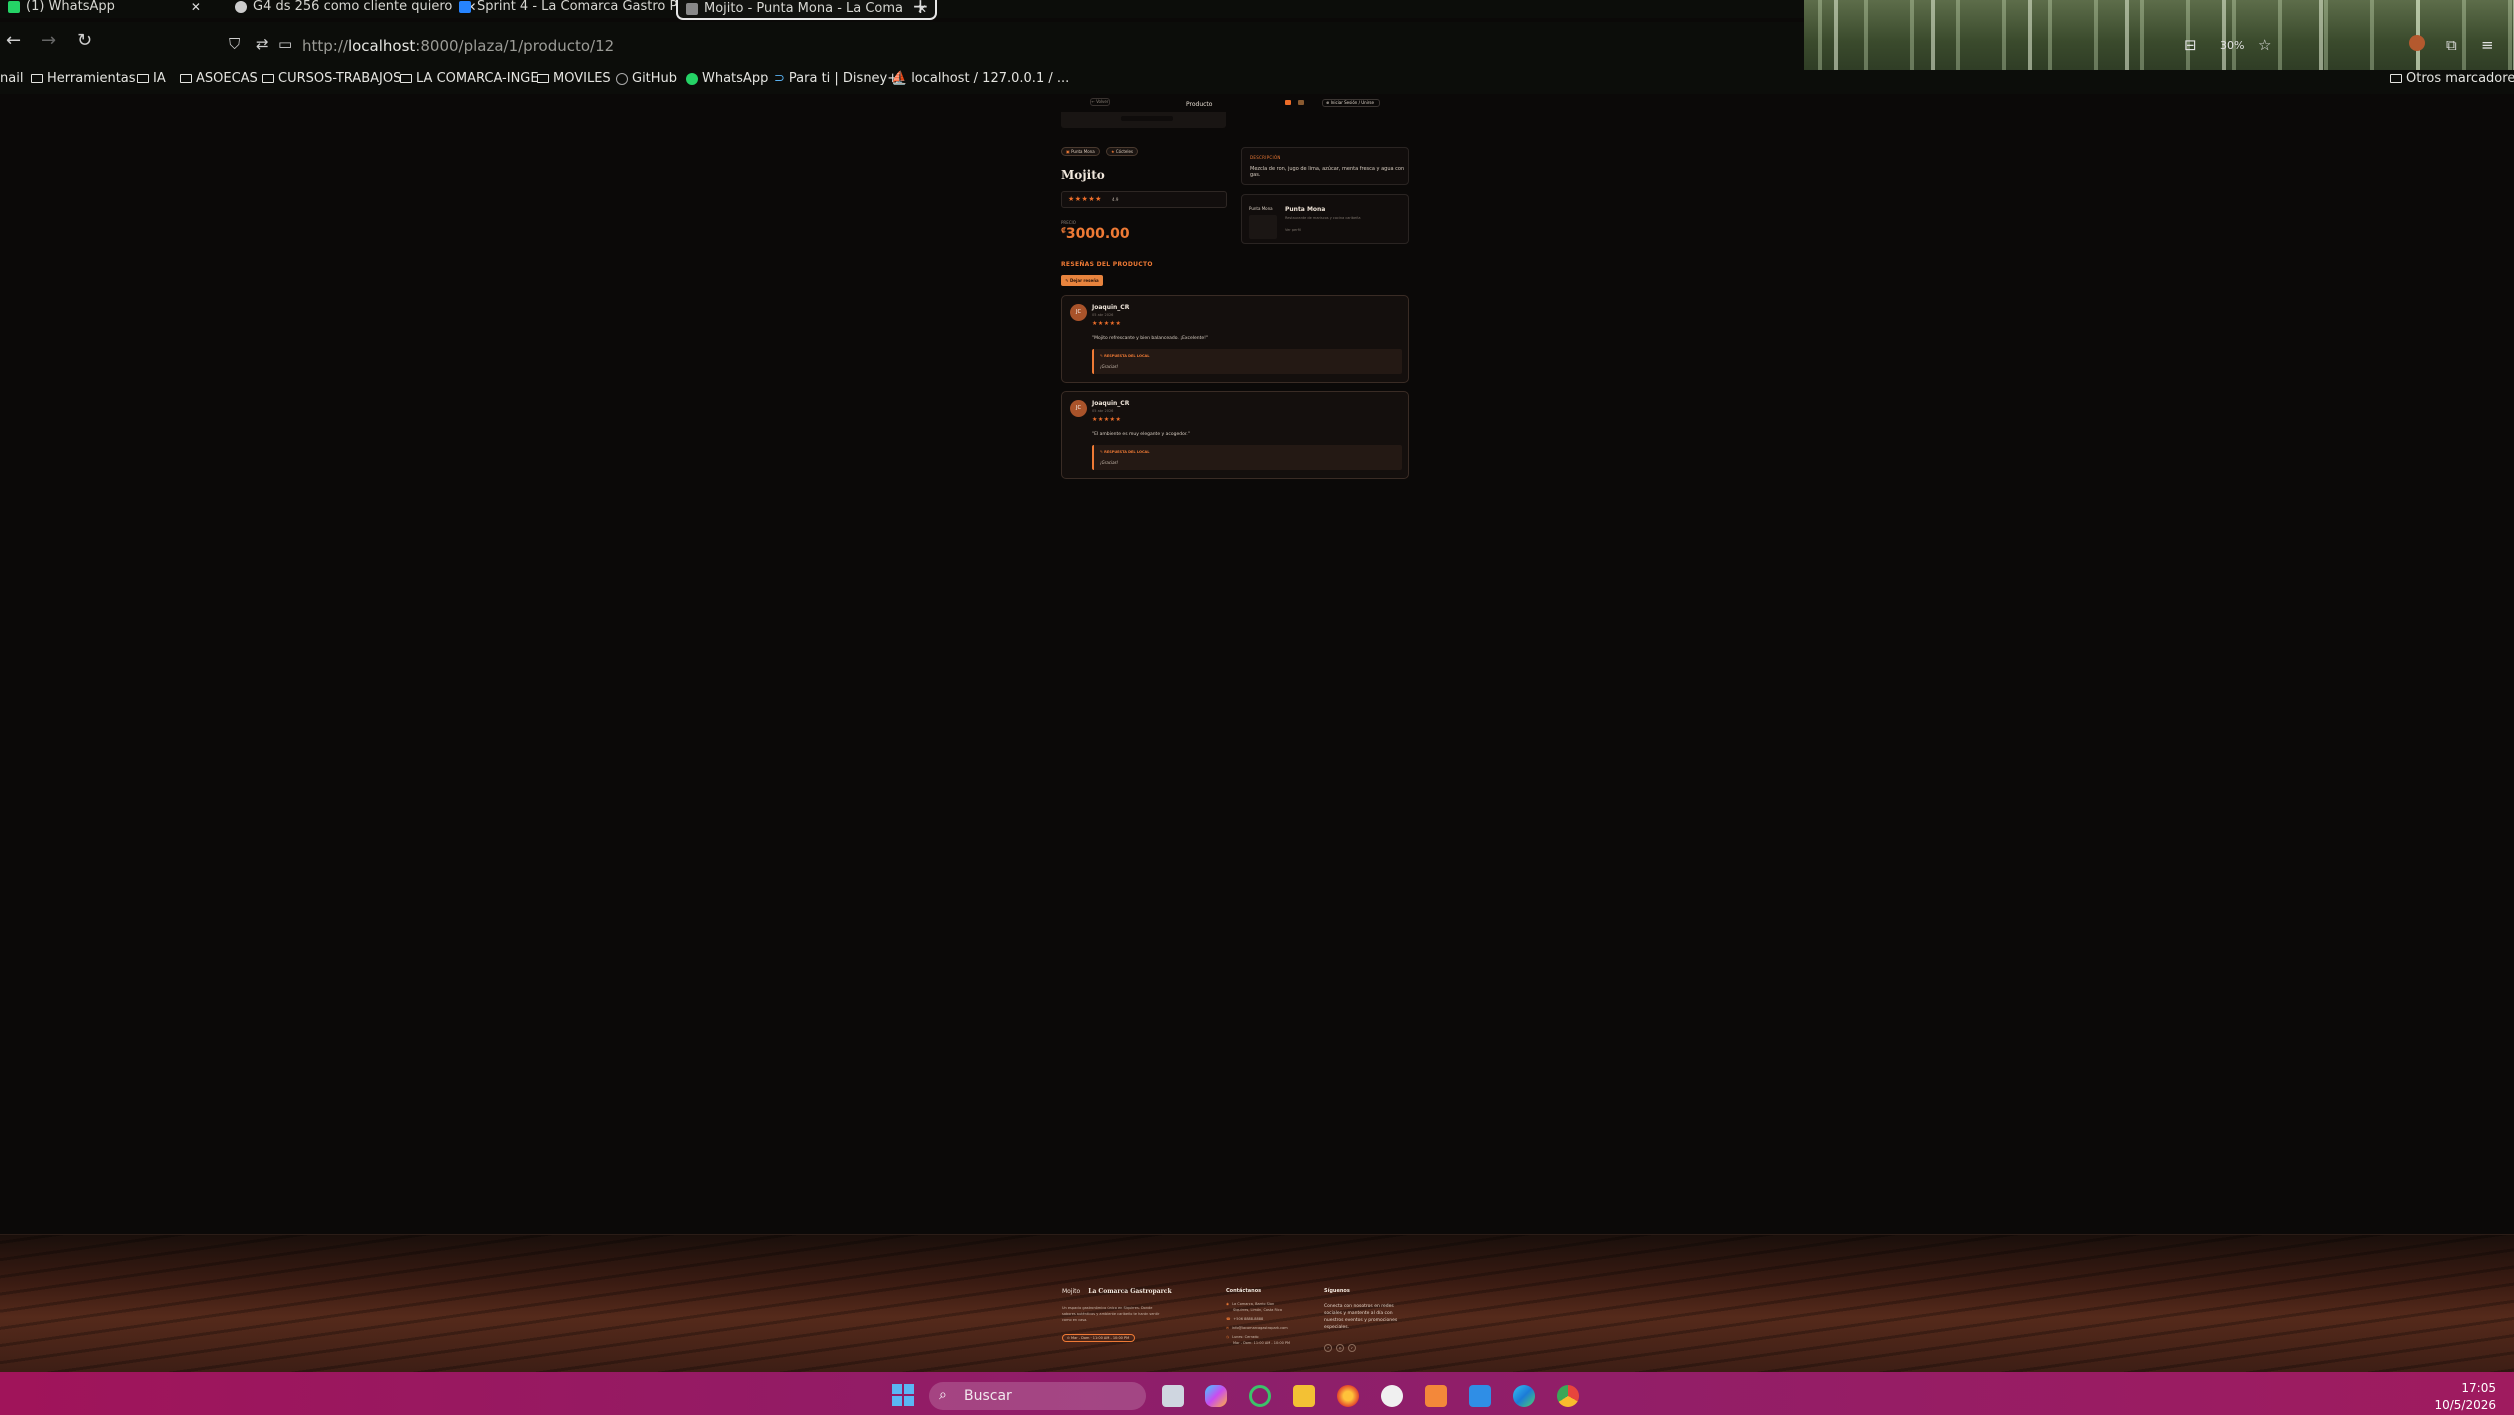 The width and height of the screenshot is (2514, 1415). I want to click on chip-label: Cócteles, so click(1124, 151).